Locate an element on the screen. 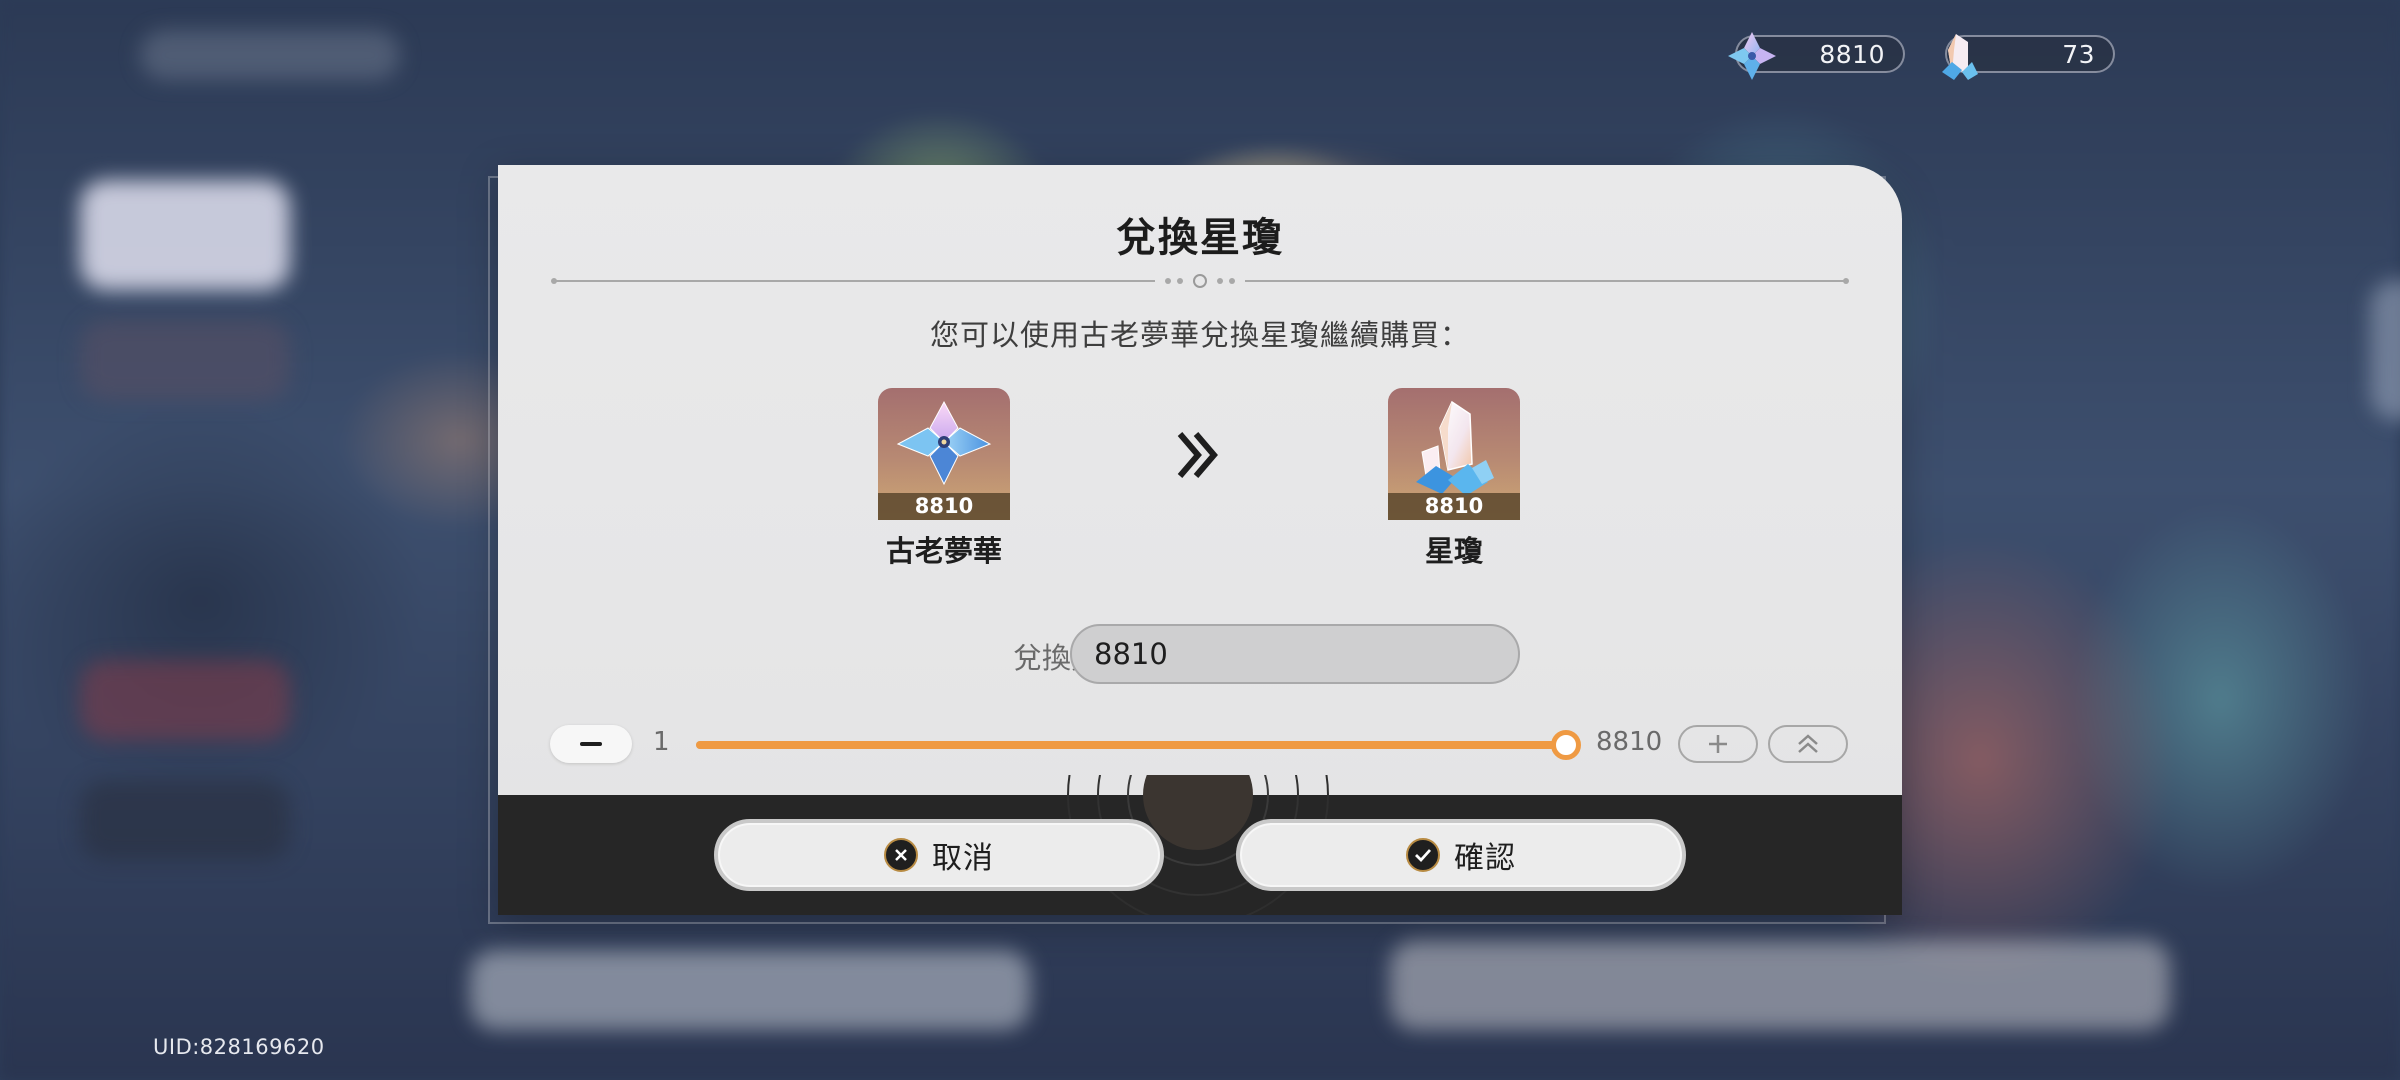 This screenshot has width=2400, height=1080. decrease-button is located at coordinates (591, 744).